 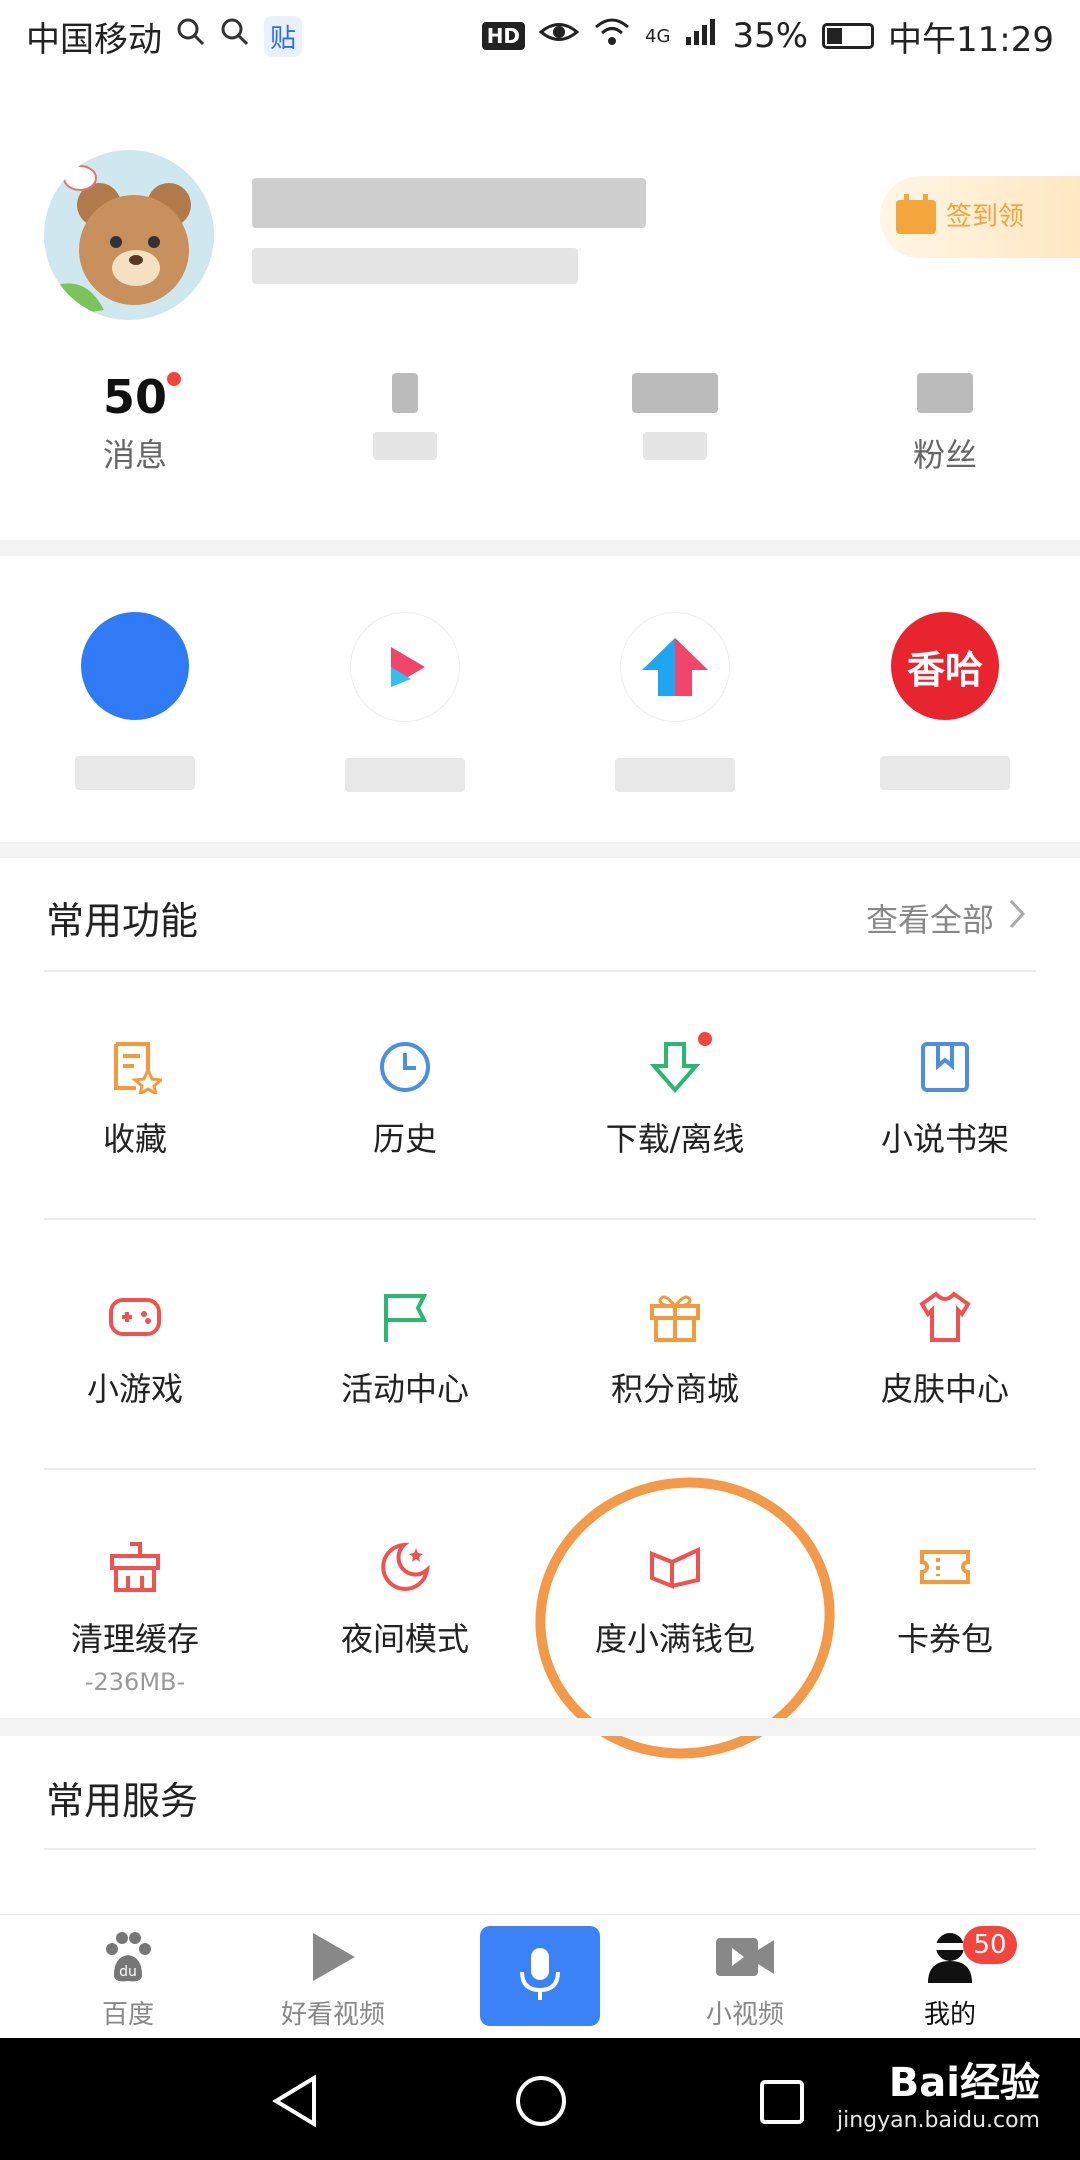 I want to click on xianghaa-logo: 香哈, so click(x=945, y=666).